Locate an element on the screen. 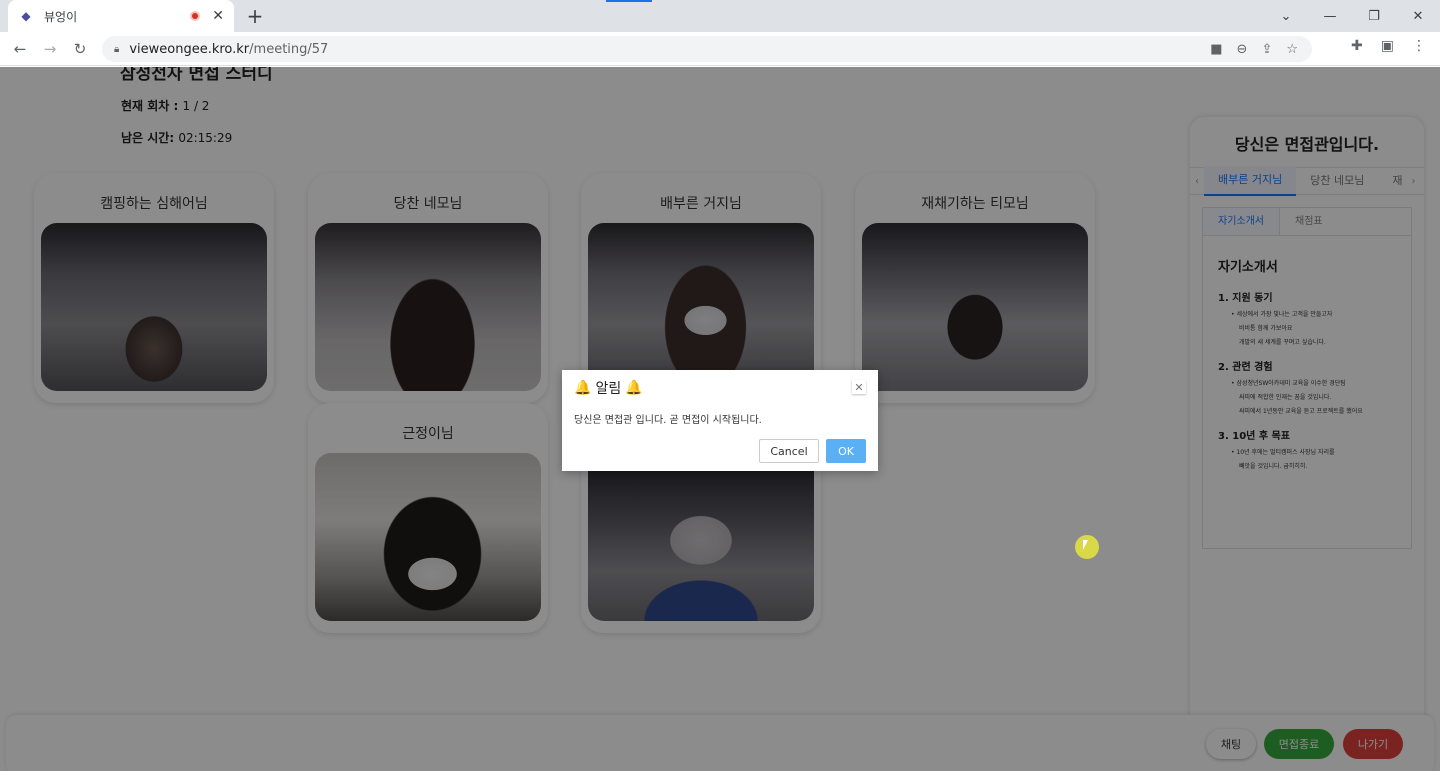  extensions-puzzle-icon: ✚ is located at coordinates (1357, 46).